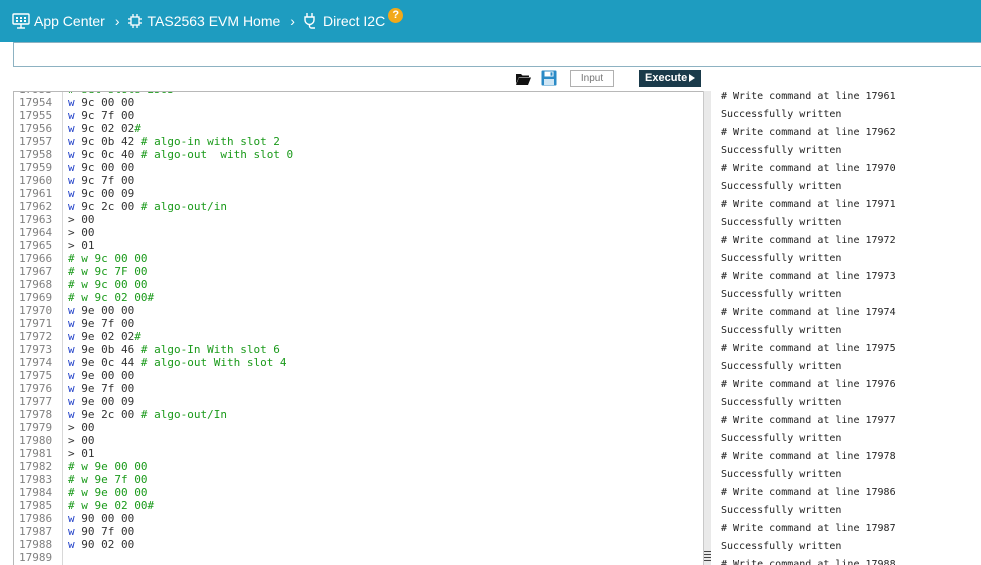  I want to click on code-text: > 01, so click(81, 245).